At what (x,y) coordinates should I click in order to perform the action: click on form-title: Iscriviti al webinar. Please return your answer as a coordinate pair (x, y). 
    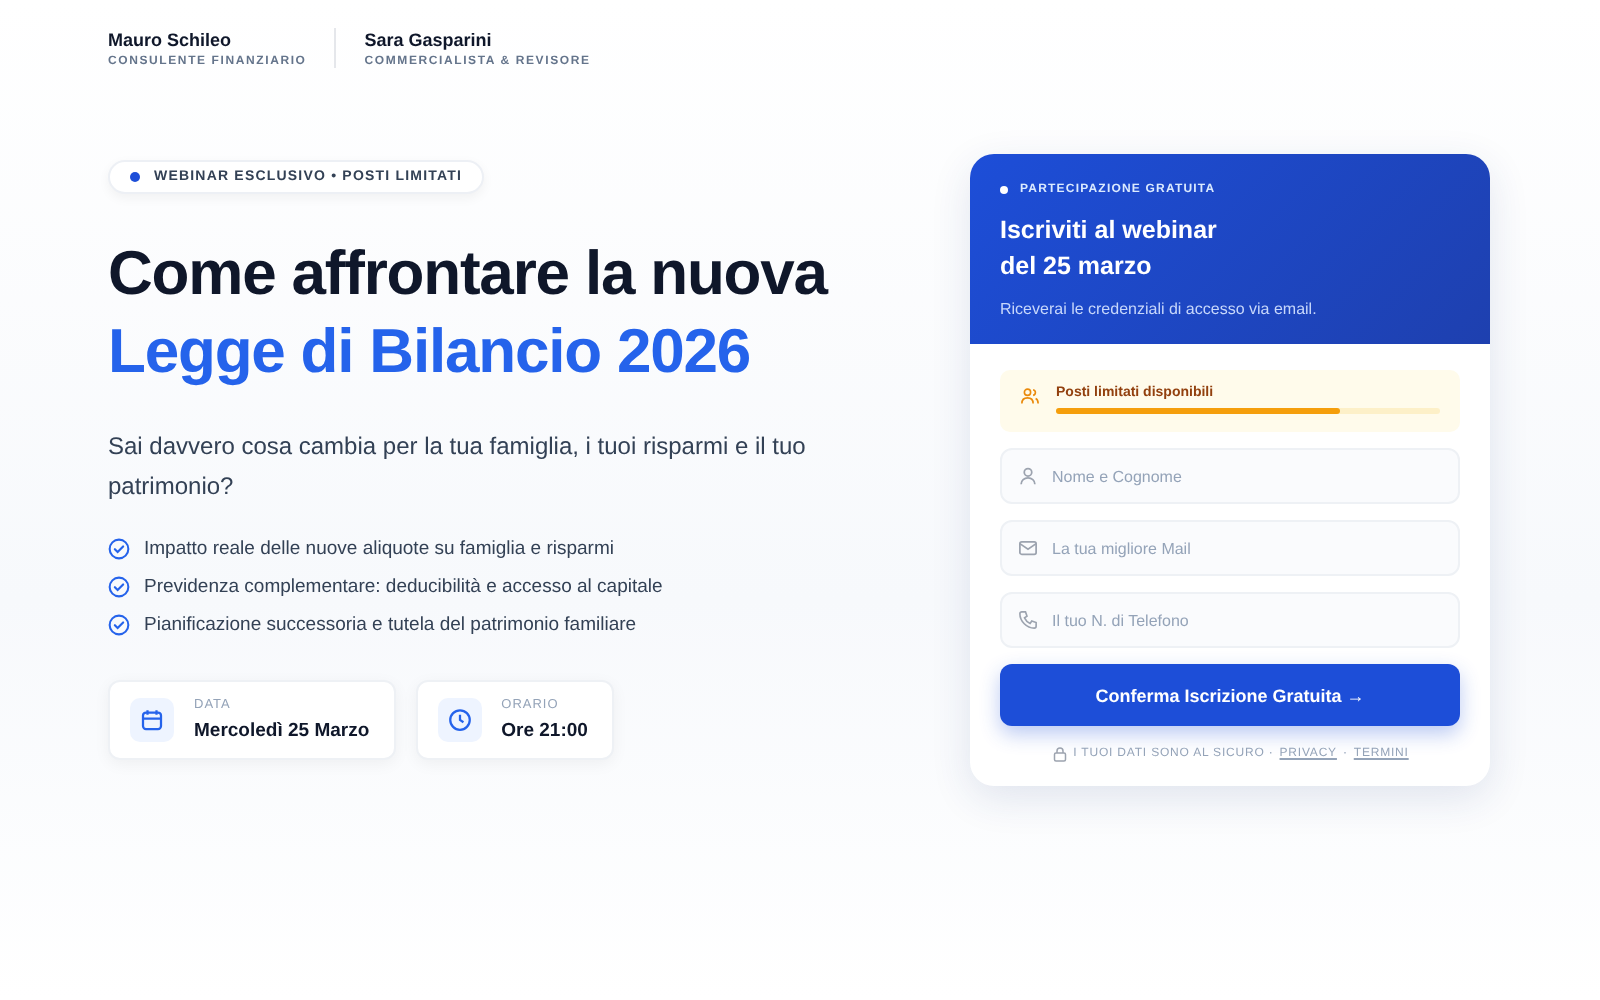
    Looking at the image, I should click on (1109, 231).